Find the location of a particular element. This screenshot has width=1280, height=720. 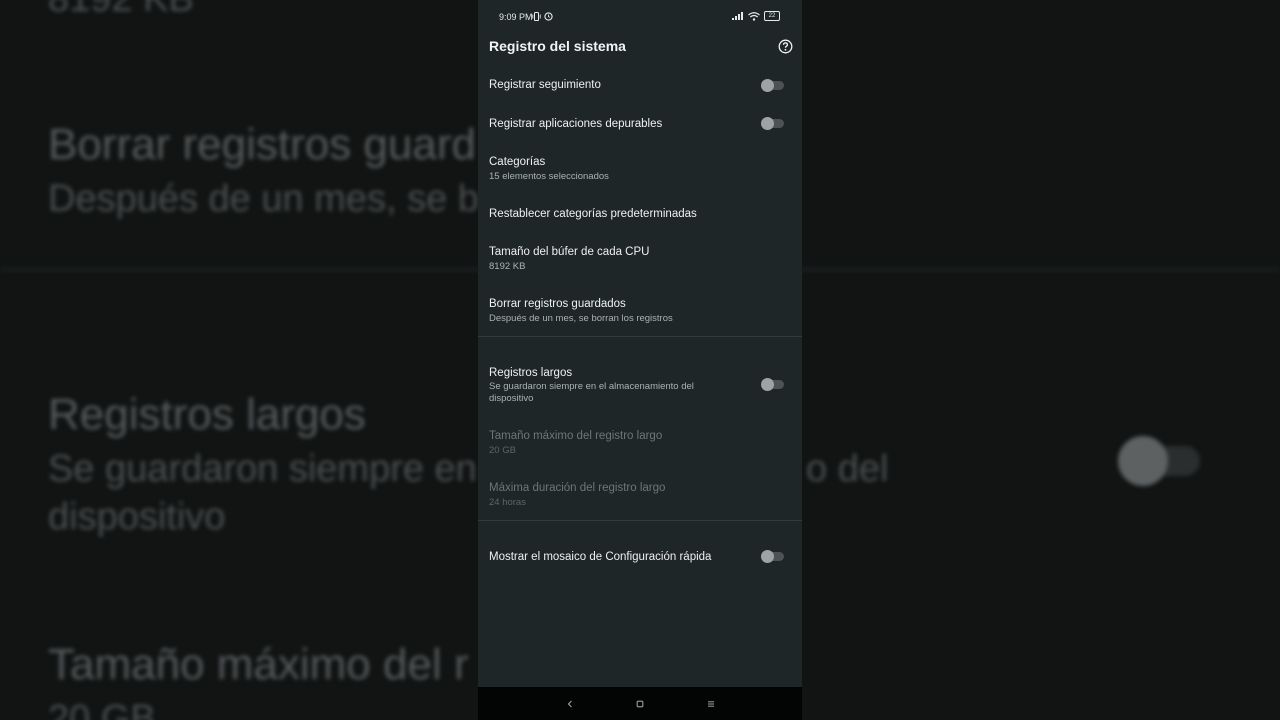

setting-title: Registrar aplicaciones depurables is located at coordinates (576, 124).